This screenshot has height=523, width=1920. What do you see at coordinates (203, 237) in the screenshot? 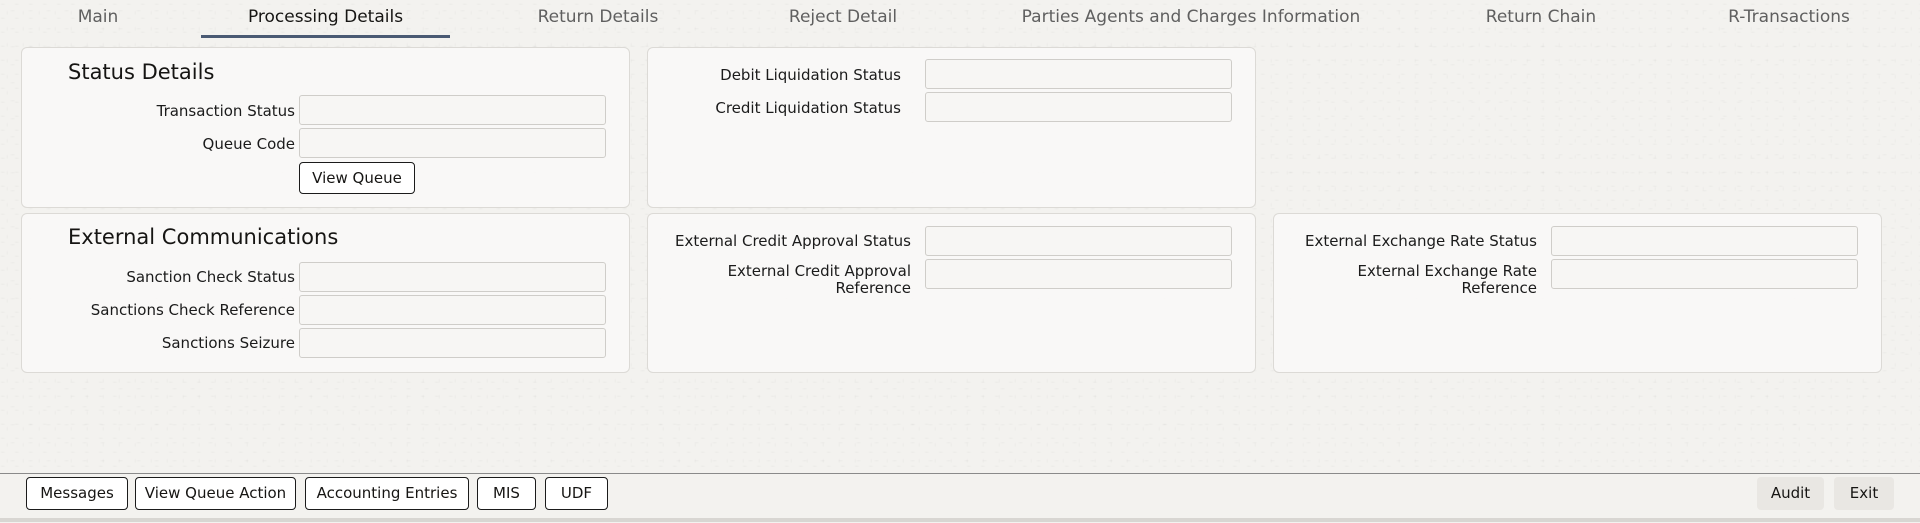
I see `external-communications-title: External Communications` at bounding box center [203, 237].